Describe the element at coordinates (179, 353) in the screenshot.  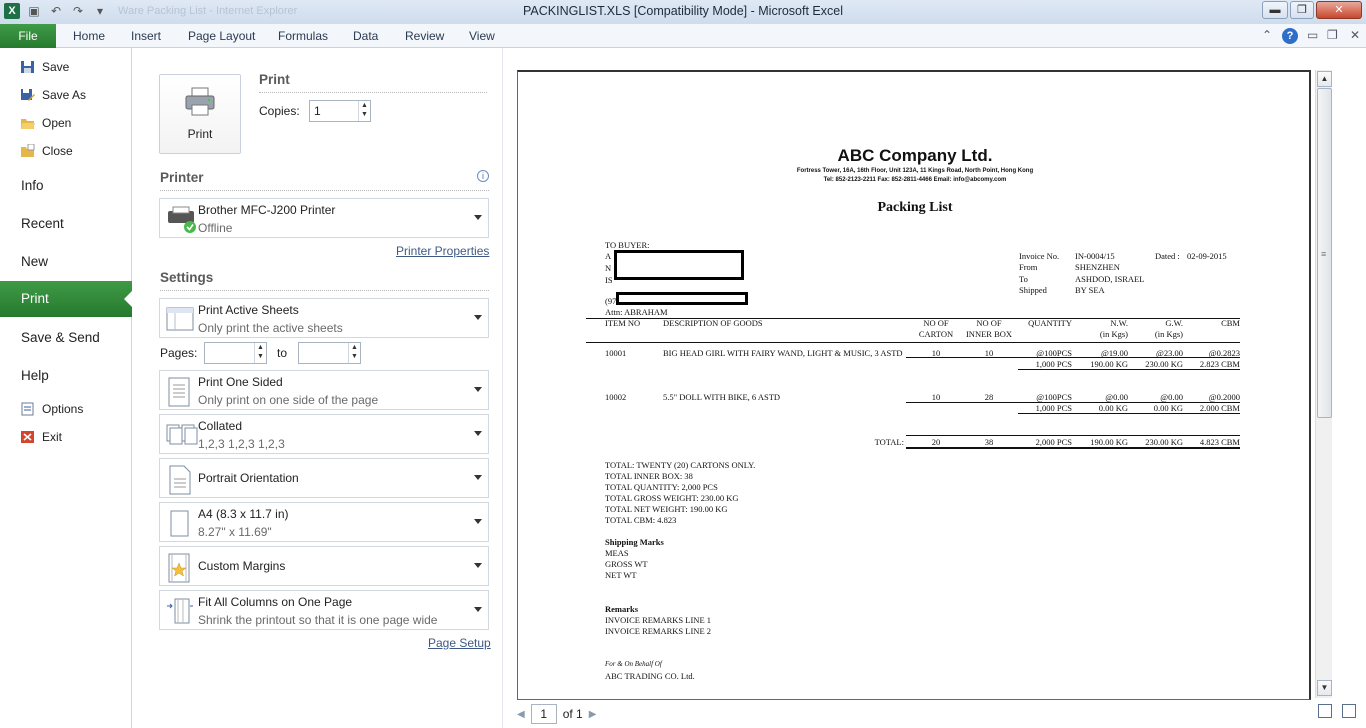
I see `pages-label: Pages:` at that location.